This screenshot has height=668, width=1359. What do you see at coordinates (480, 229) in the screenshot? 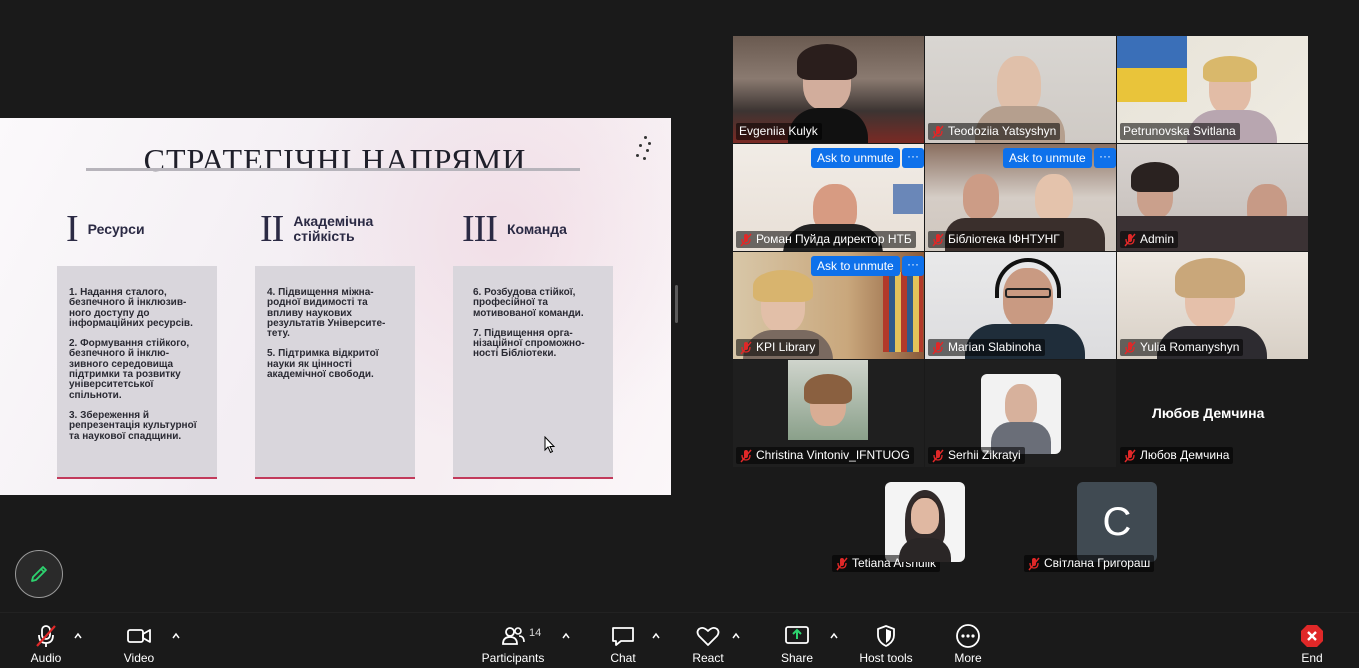
I see `column-numeral: III` at bounding box center [480, 229].